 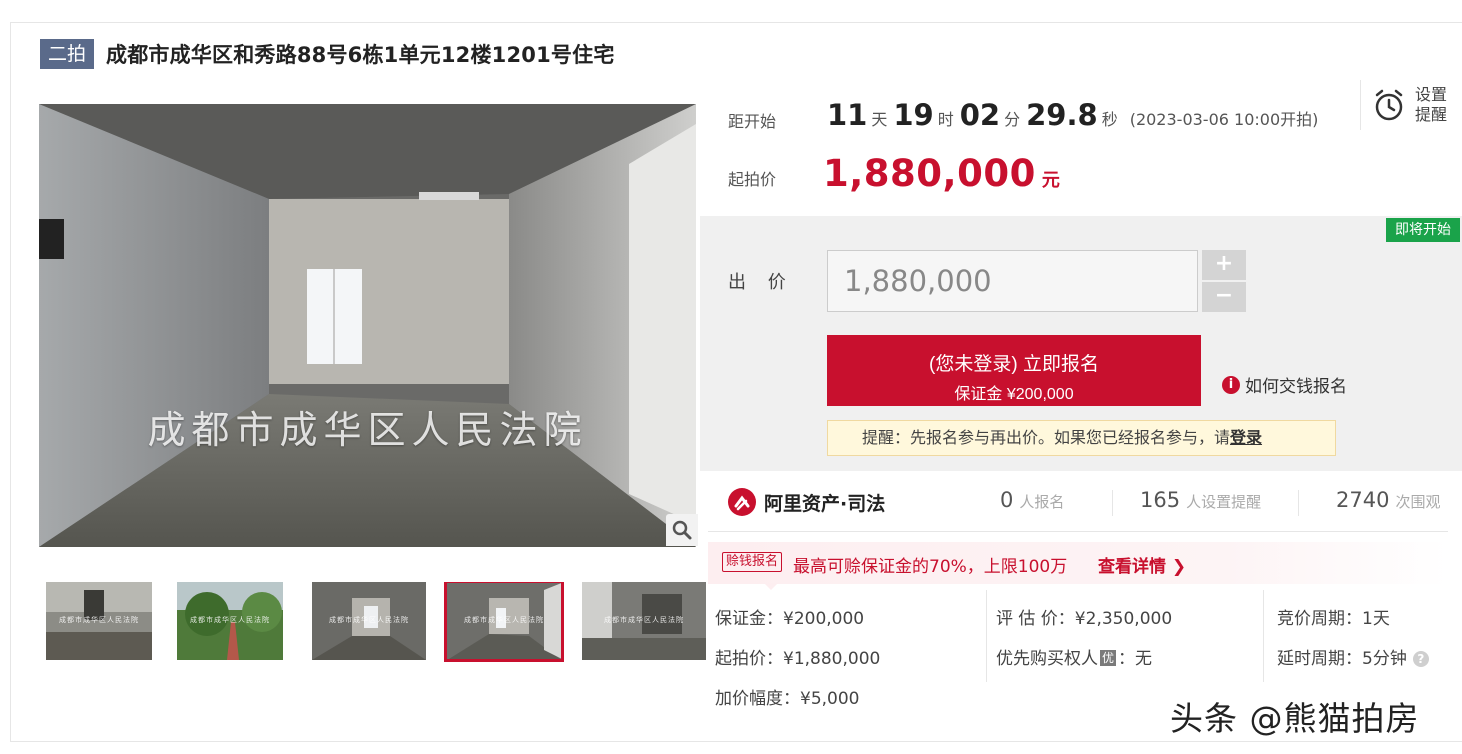 I want to click on login-notice-text: 提醒：先报名参与再出价。如果您已经报名参与，请, so click(x=1046, y=437).